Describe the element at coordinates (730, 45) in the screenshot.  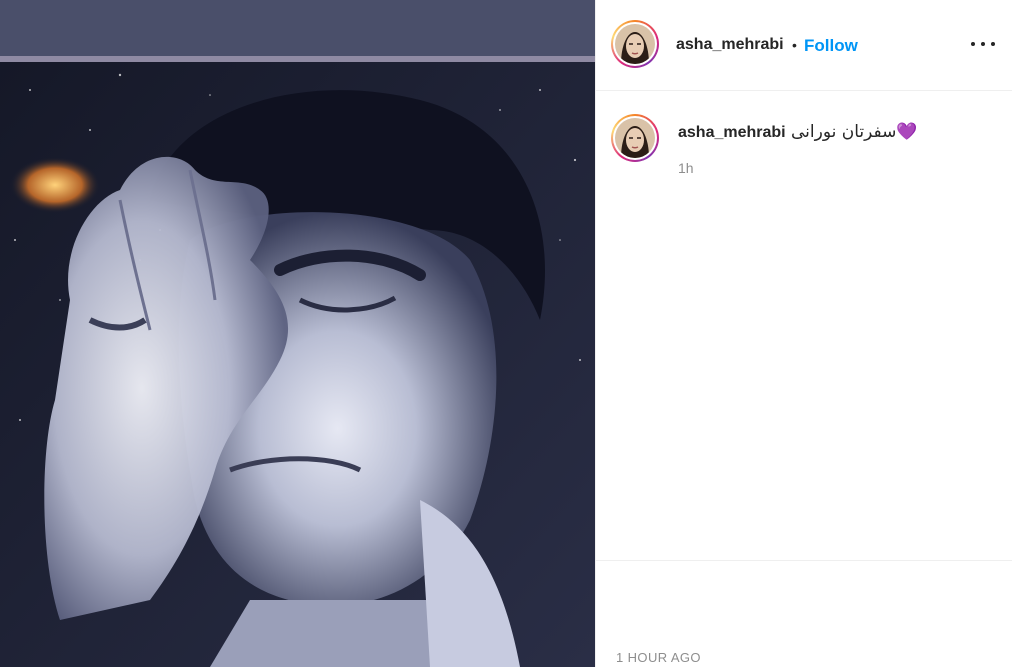
I see `author-username: asha_mehrabi` at that location.